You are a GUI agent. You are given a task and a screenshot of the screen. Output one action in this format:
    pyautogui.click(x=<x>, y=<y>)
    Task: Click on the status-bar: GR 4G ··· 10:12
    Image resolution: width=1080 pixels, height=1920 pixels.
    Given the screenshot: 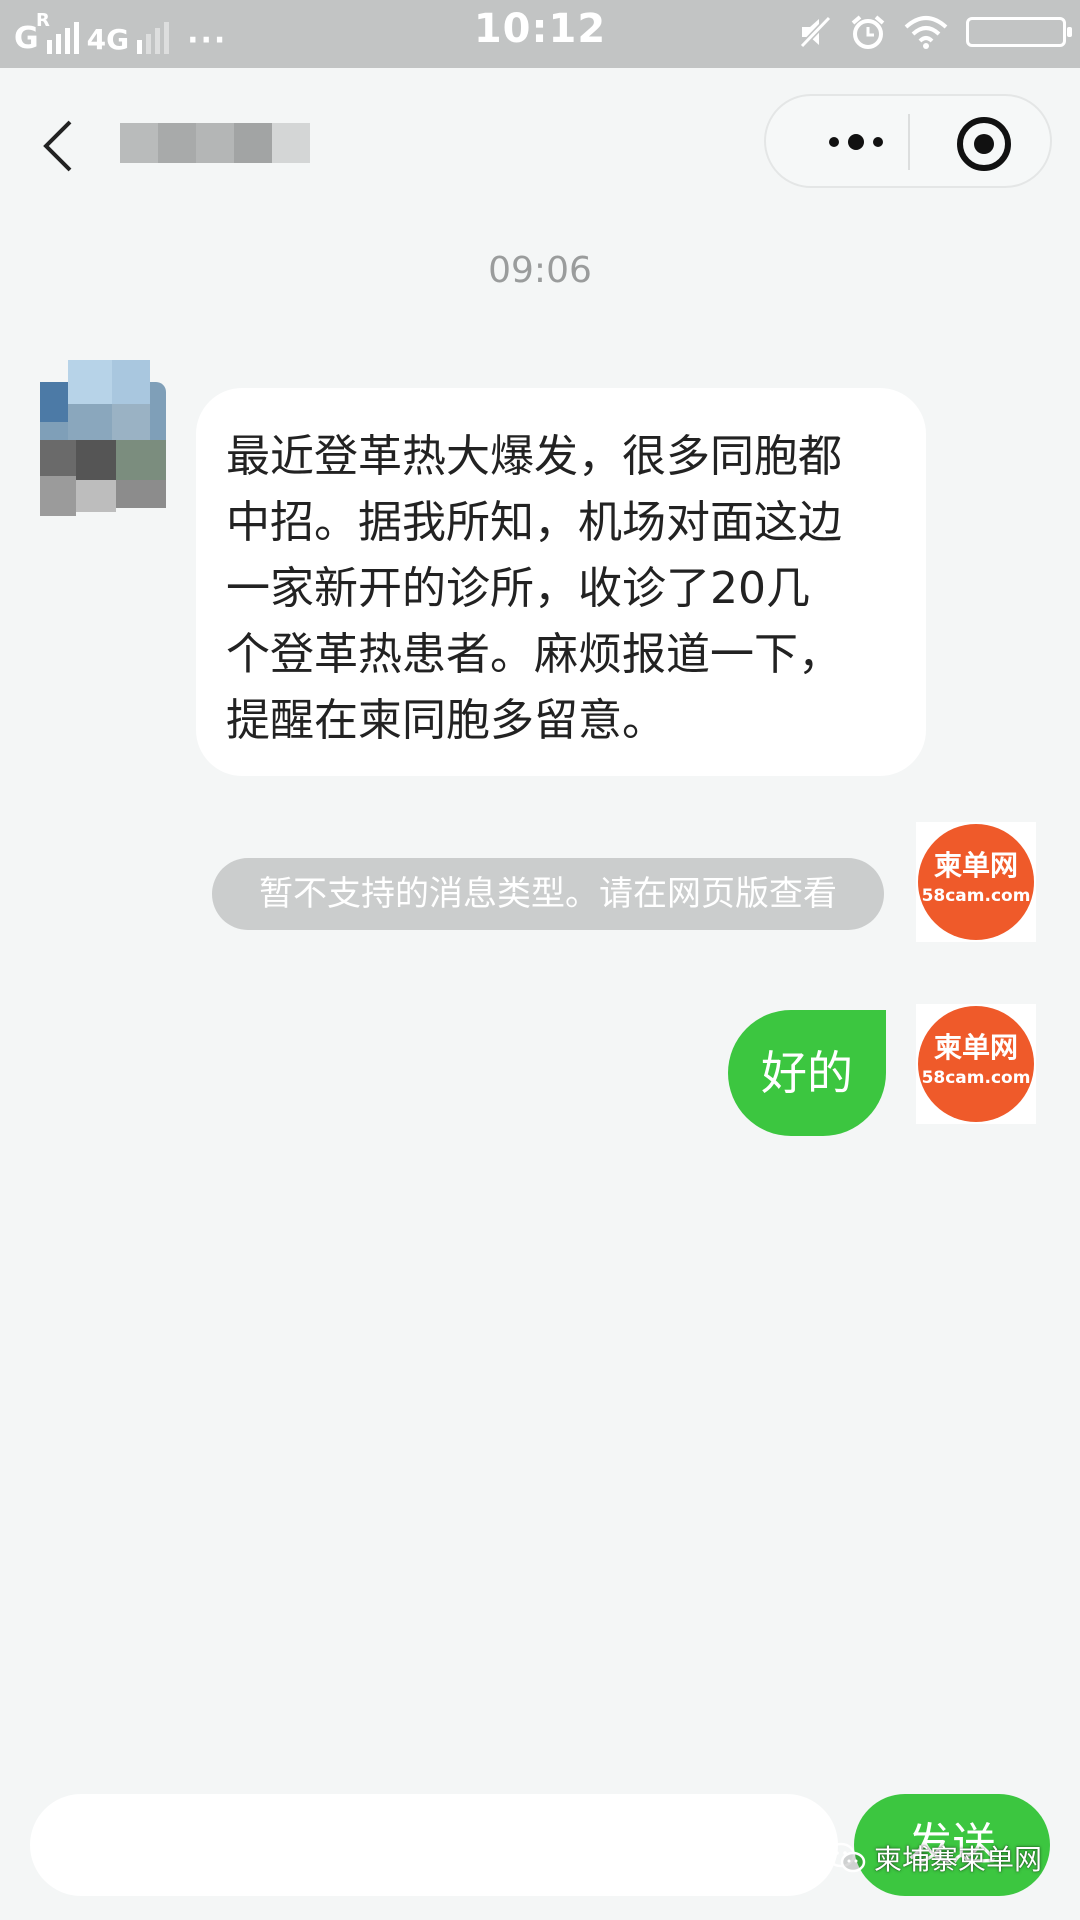 What is the action you would take?
    pyautogui.click(x=540, y=34)
    